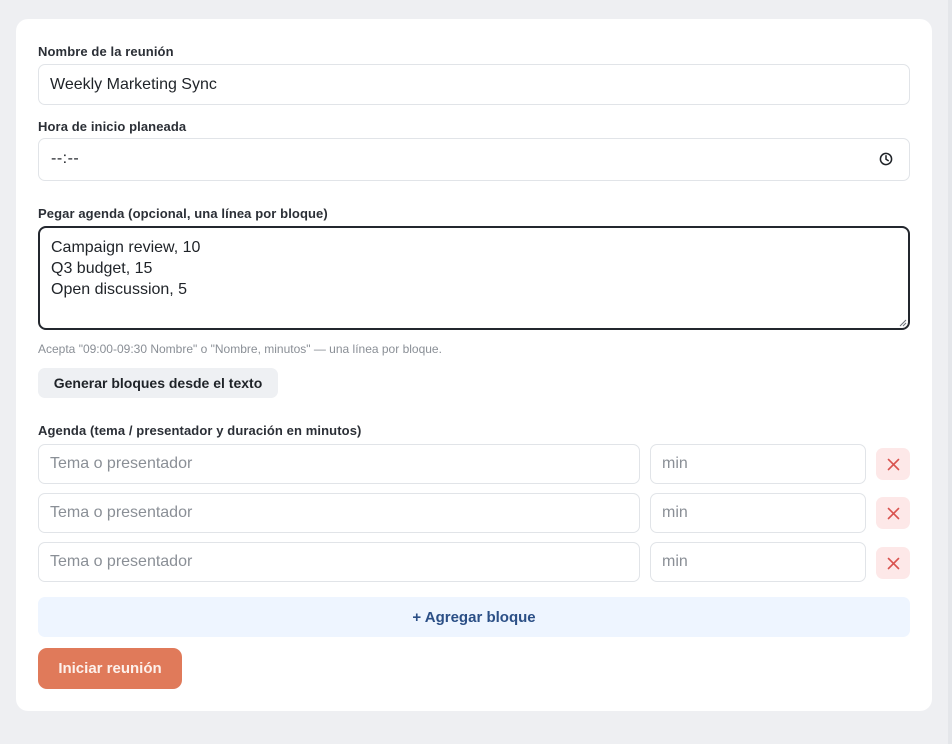  I want to click on start-time-value: --:--, so click(65, 158).